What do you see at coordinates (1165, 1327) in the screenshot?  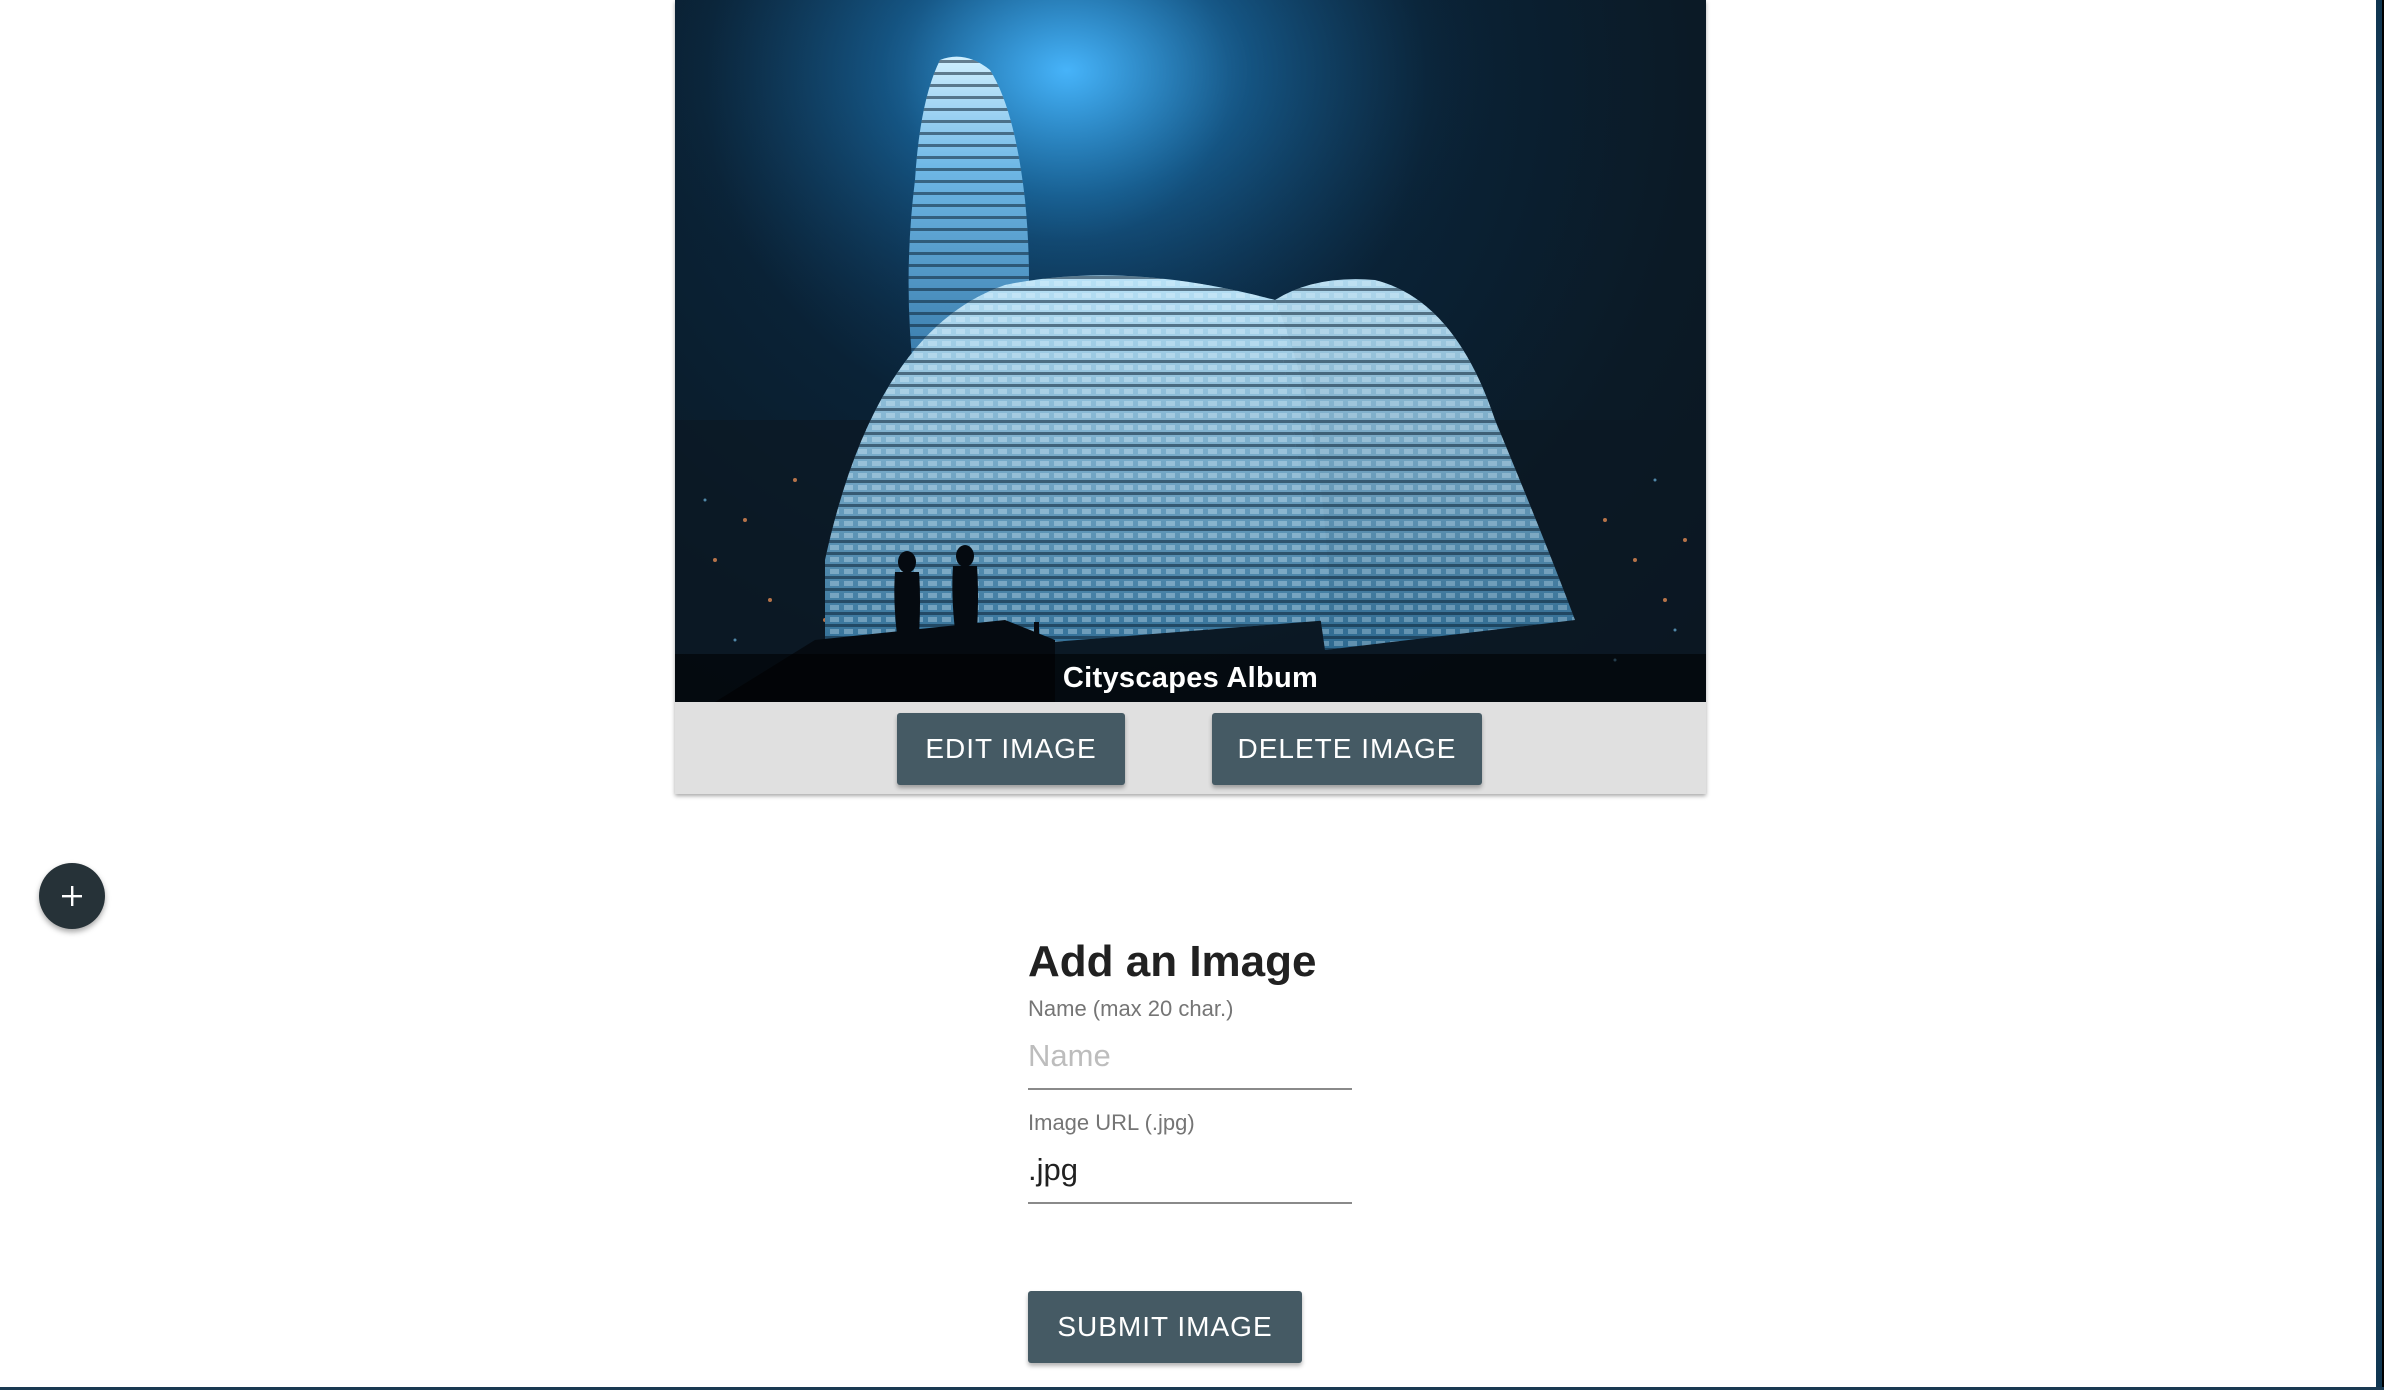 I see `submit-image-button: SUBMIT IMAGE` at bounding box center [1165, 1327].